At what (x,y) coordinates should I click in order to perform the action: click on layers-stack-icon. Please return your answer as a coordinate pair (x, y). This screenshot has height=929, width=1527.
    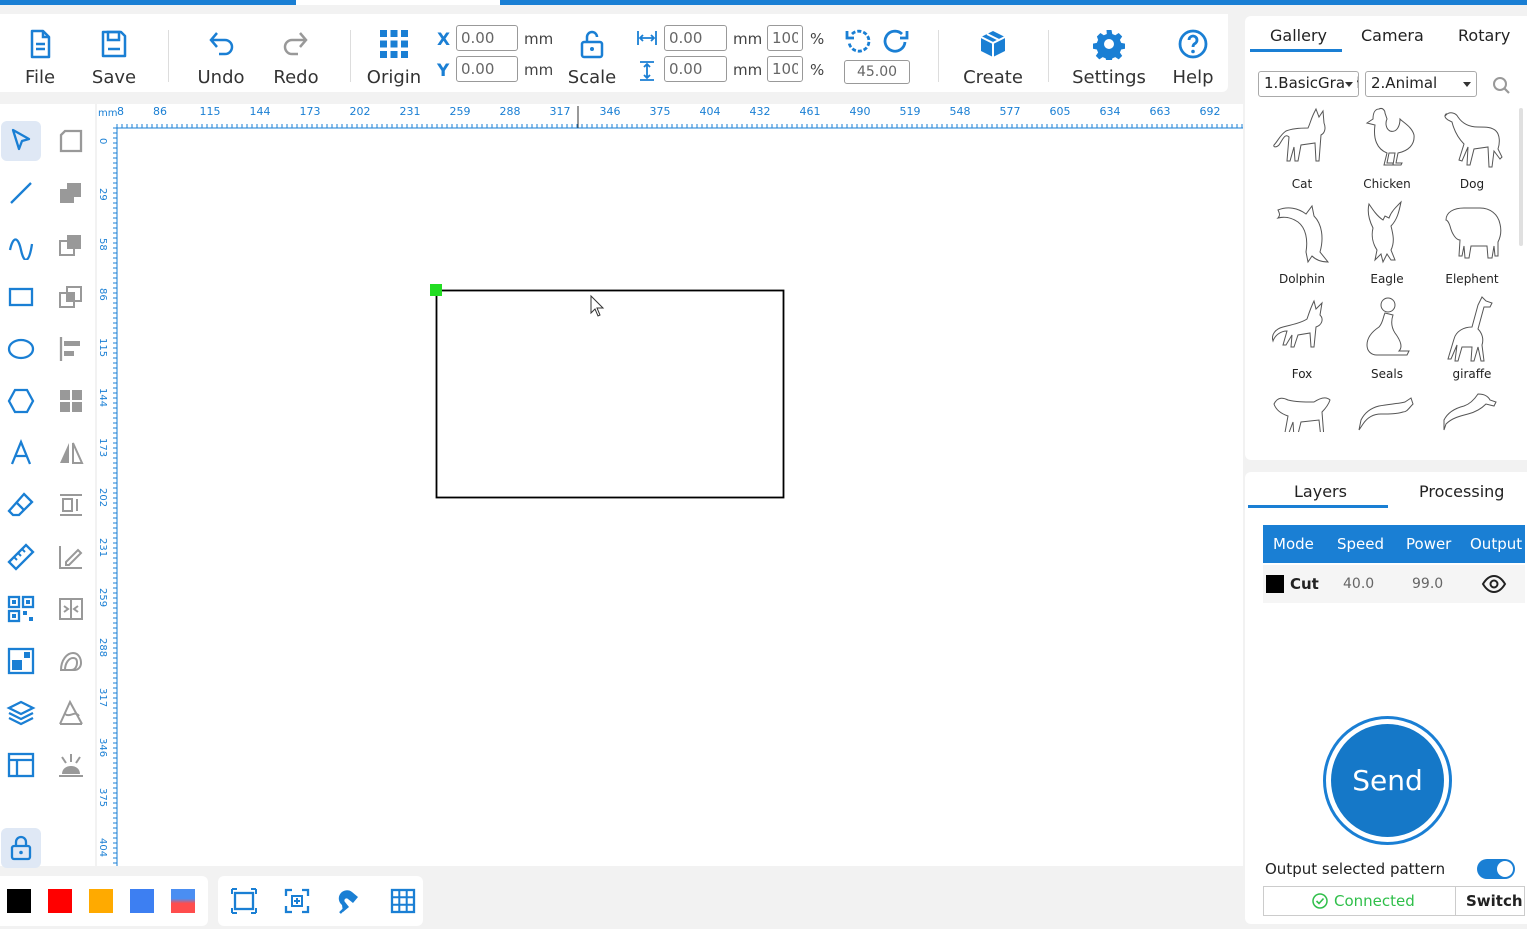
    Looking at the image, I should click on (21, 713).